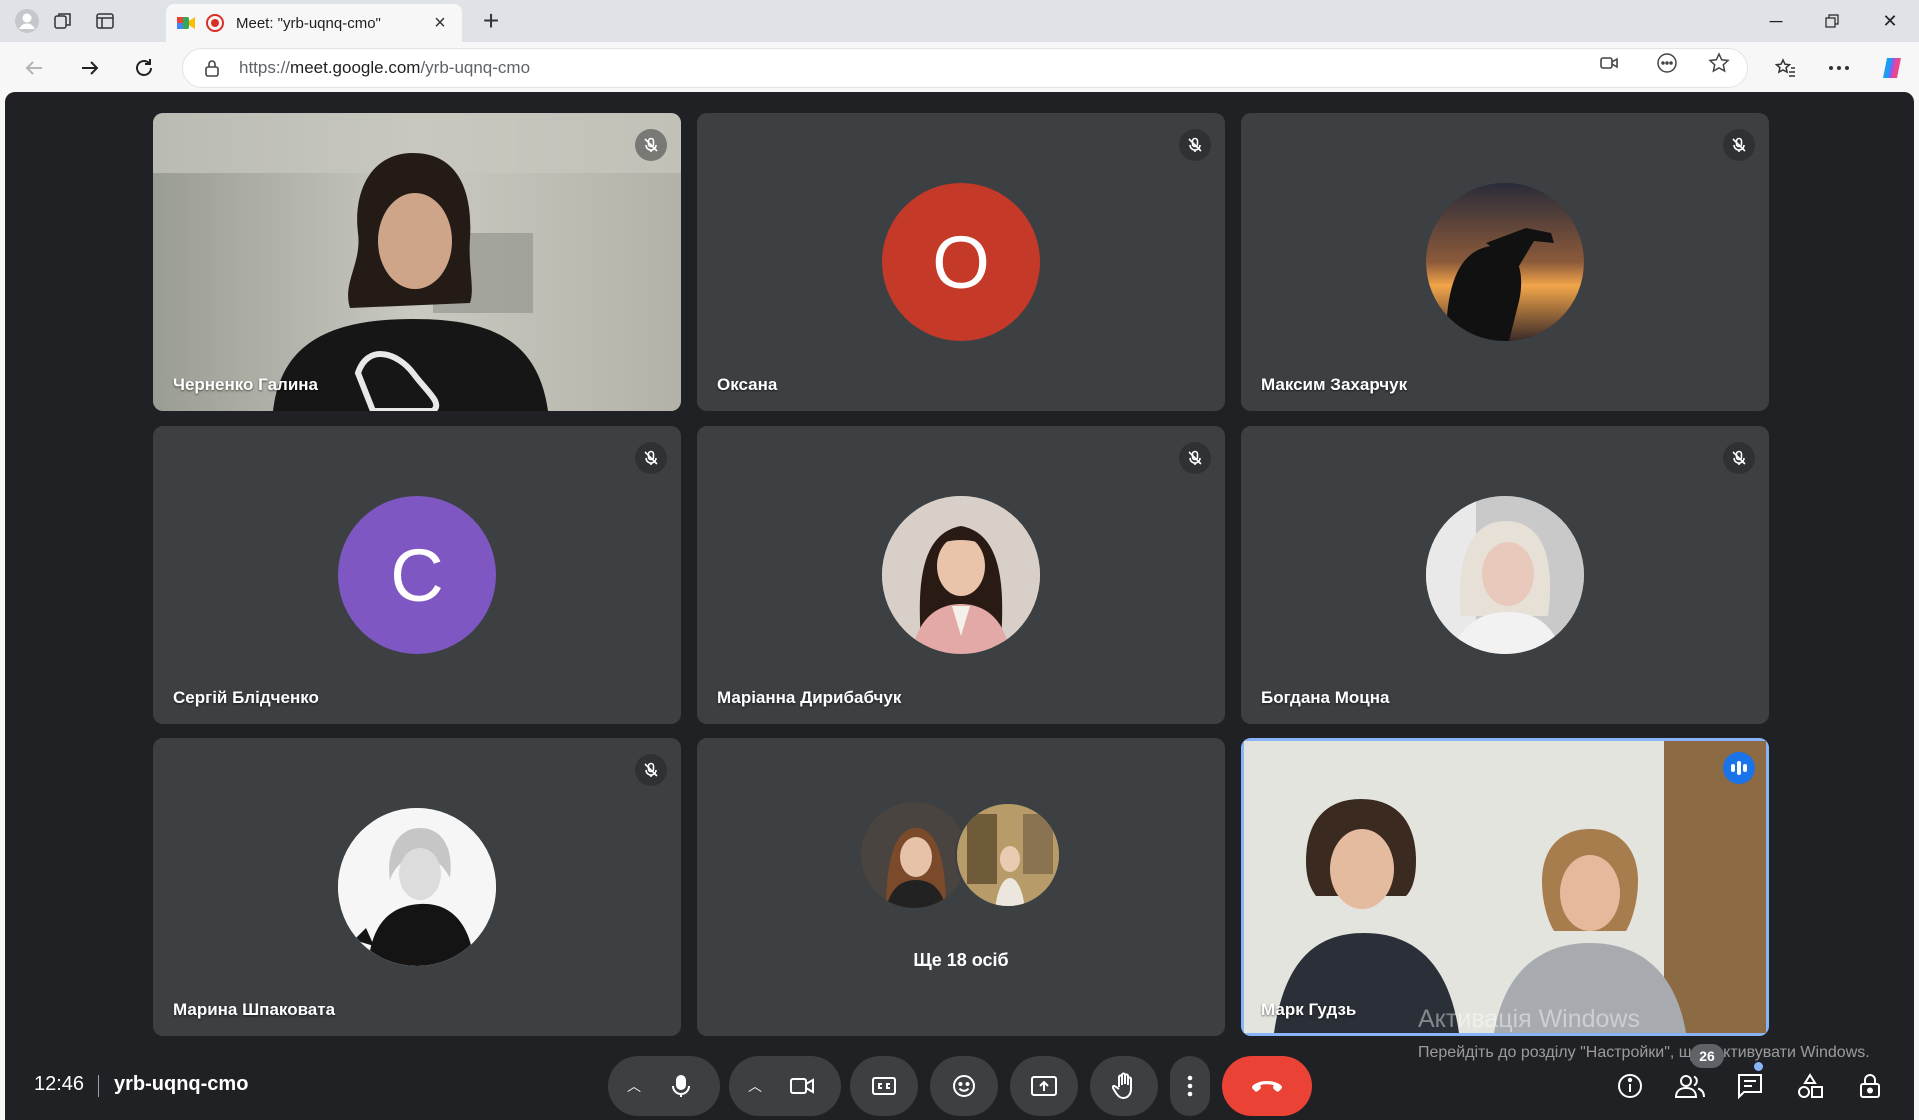 This screenshot has height=1120, width=1919. I want to click on end-call-icon, so click(1267, 1086).